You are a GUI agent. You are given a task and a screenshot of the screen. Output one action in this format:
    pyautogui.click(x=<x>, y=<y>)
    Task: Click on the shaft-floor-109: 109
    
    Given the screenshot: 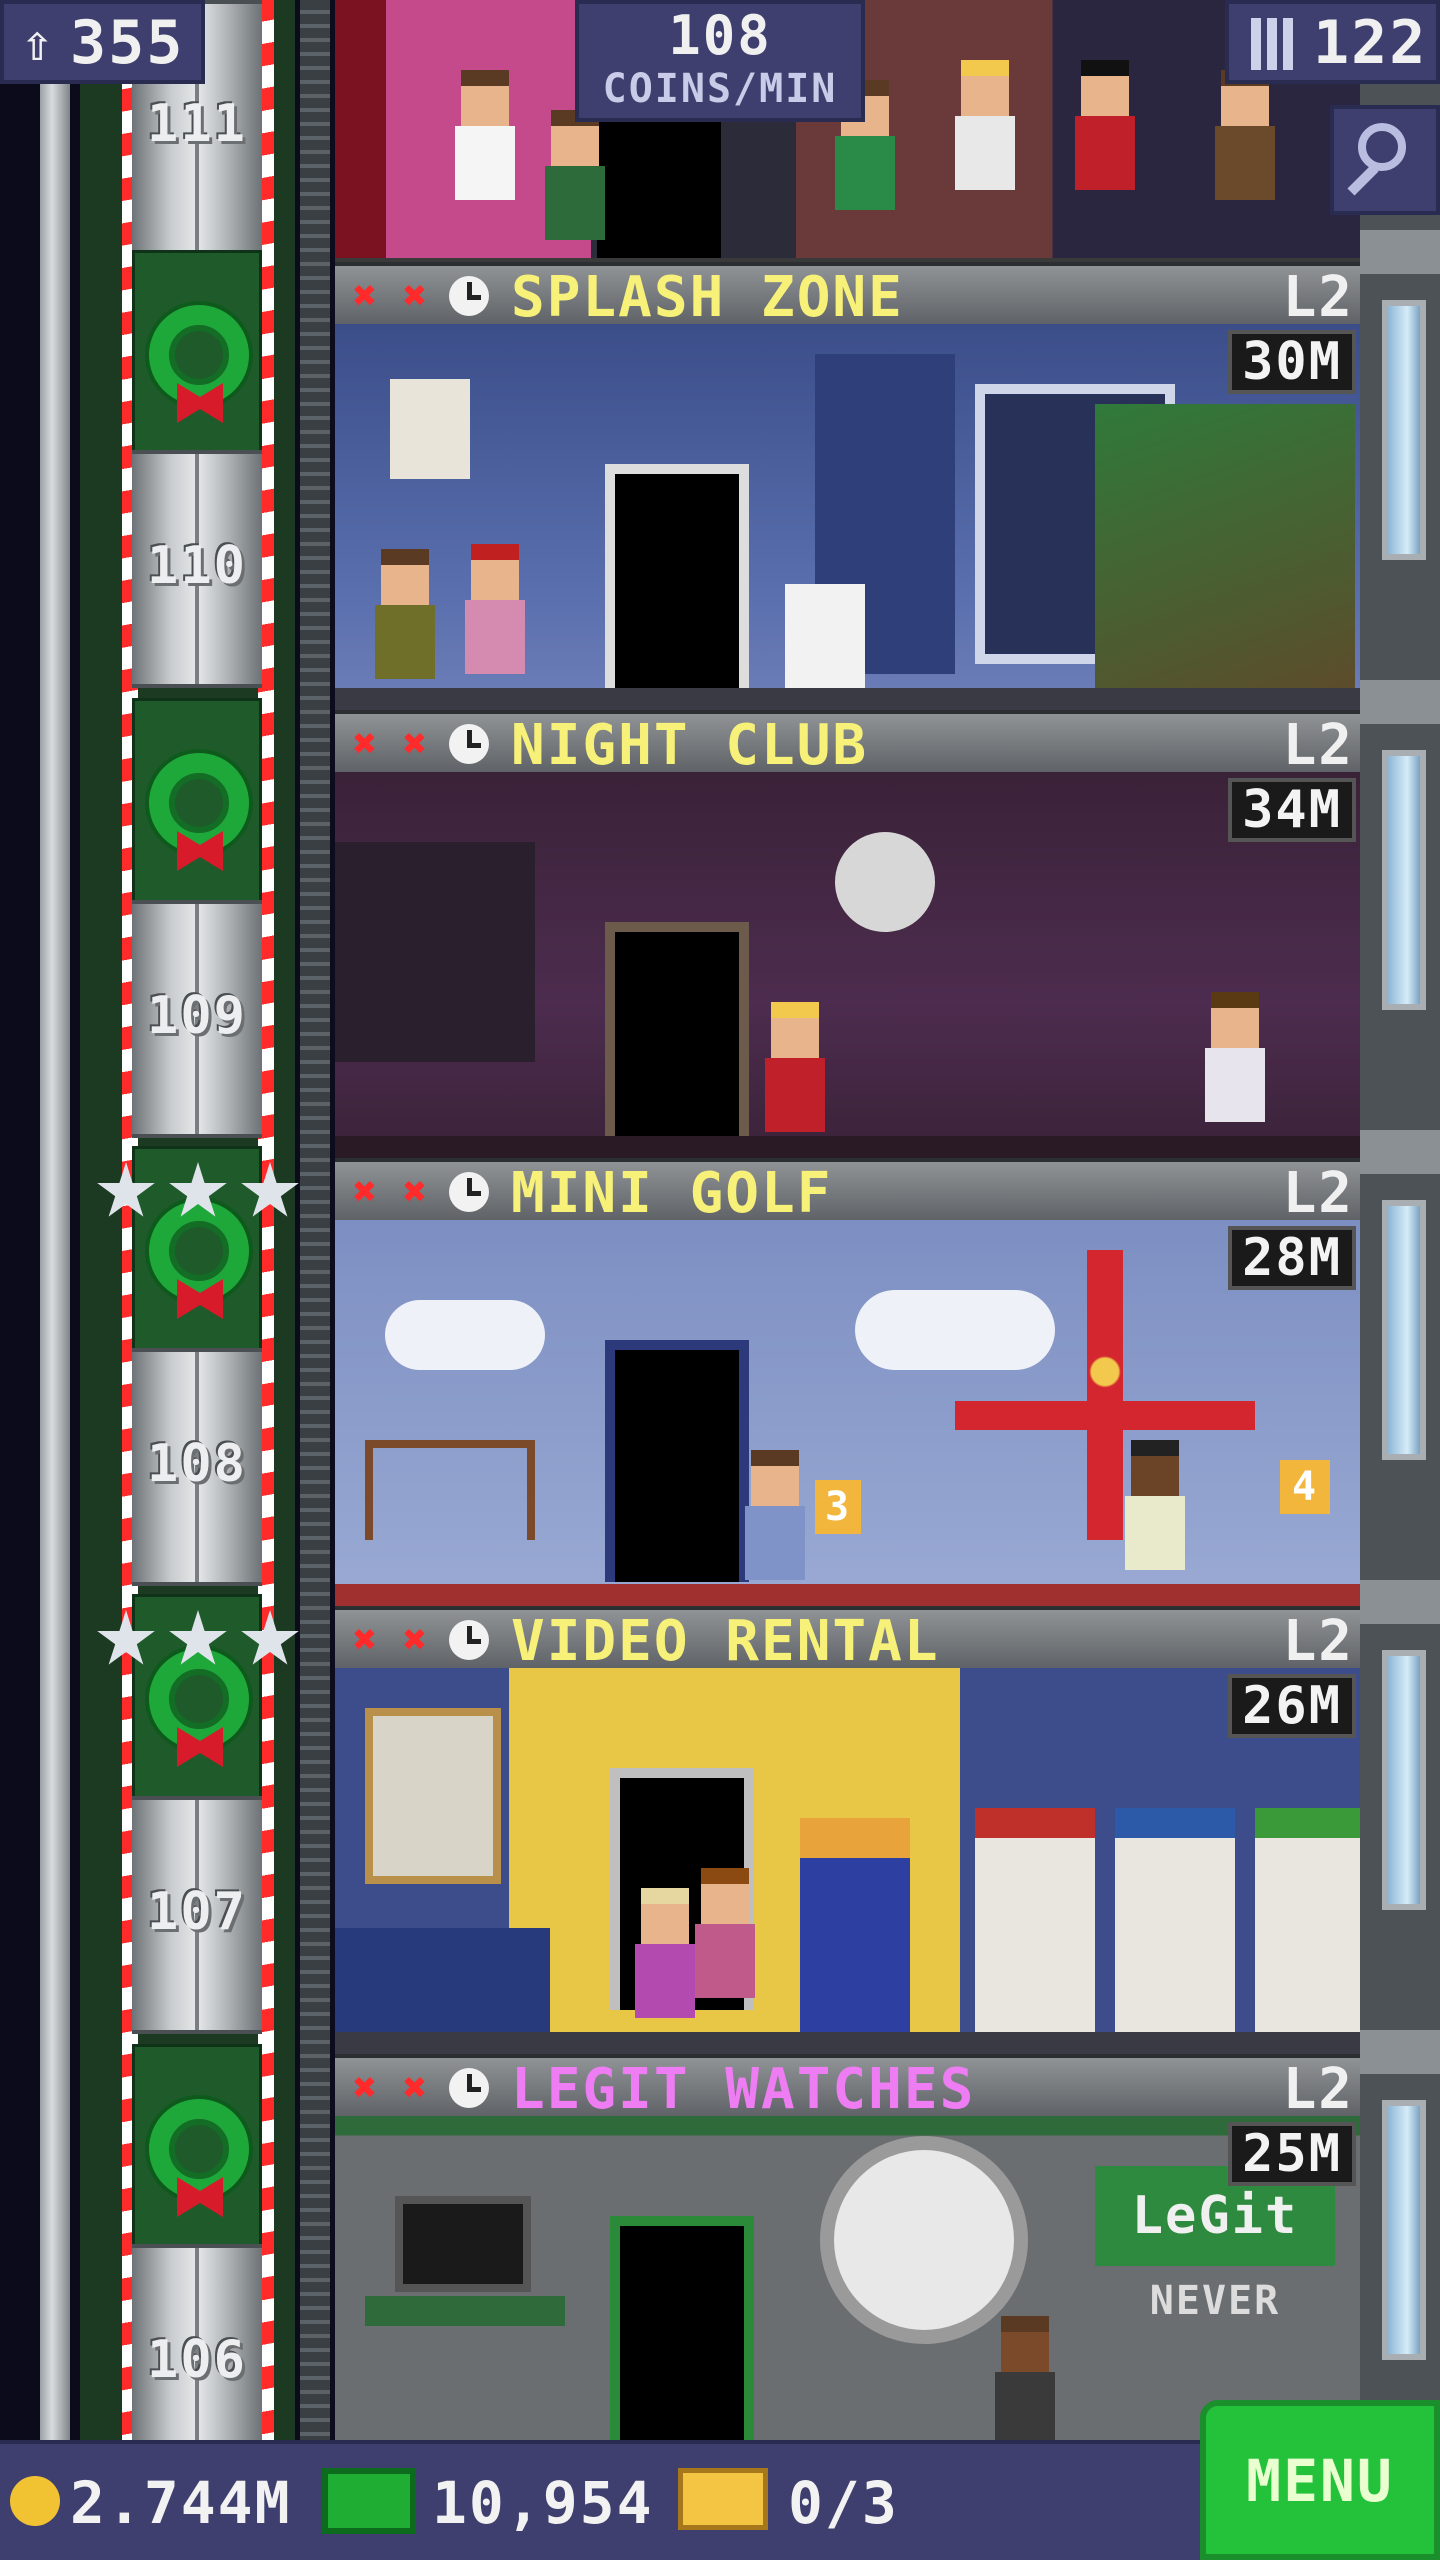 What is the action you would take?
    pyautogui.click(x=197, y=1019)
    